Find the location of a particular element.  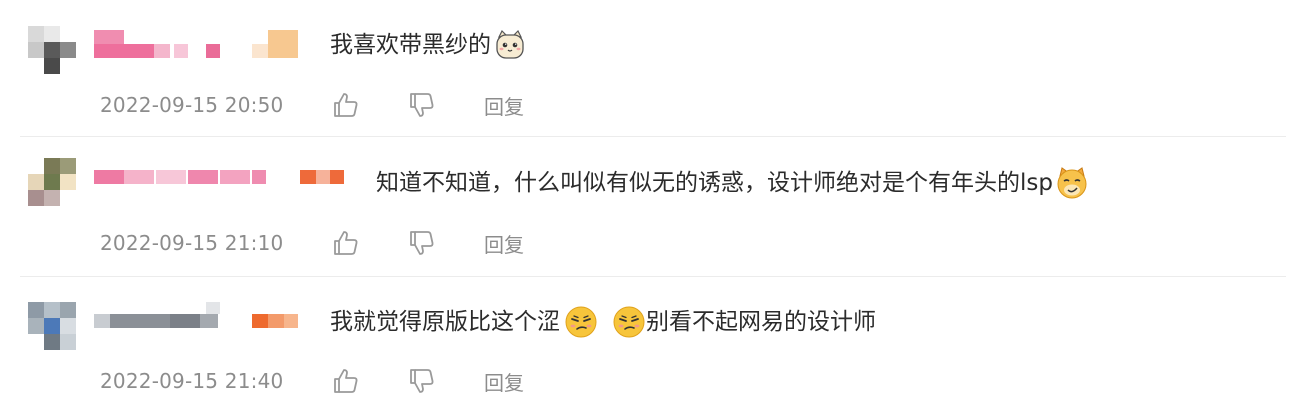

comment-body-continued: 别看不起网易的设计师 is located at coordinates (761, 322).